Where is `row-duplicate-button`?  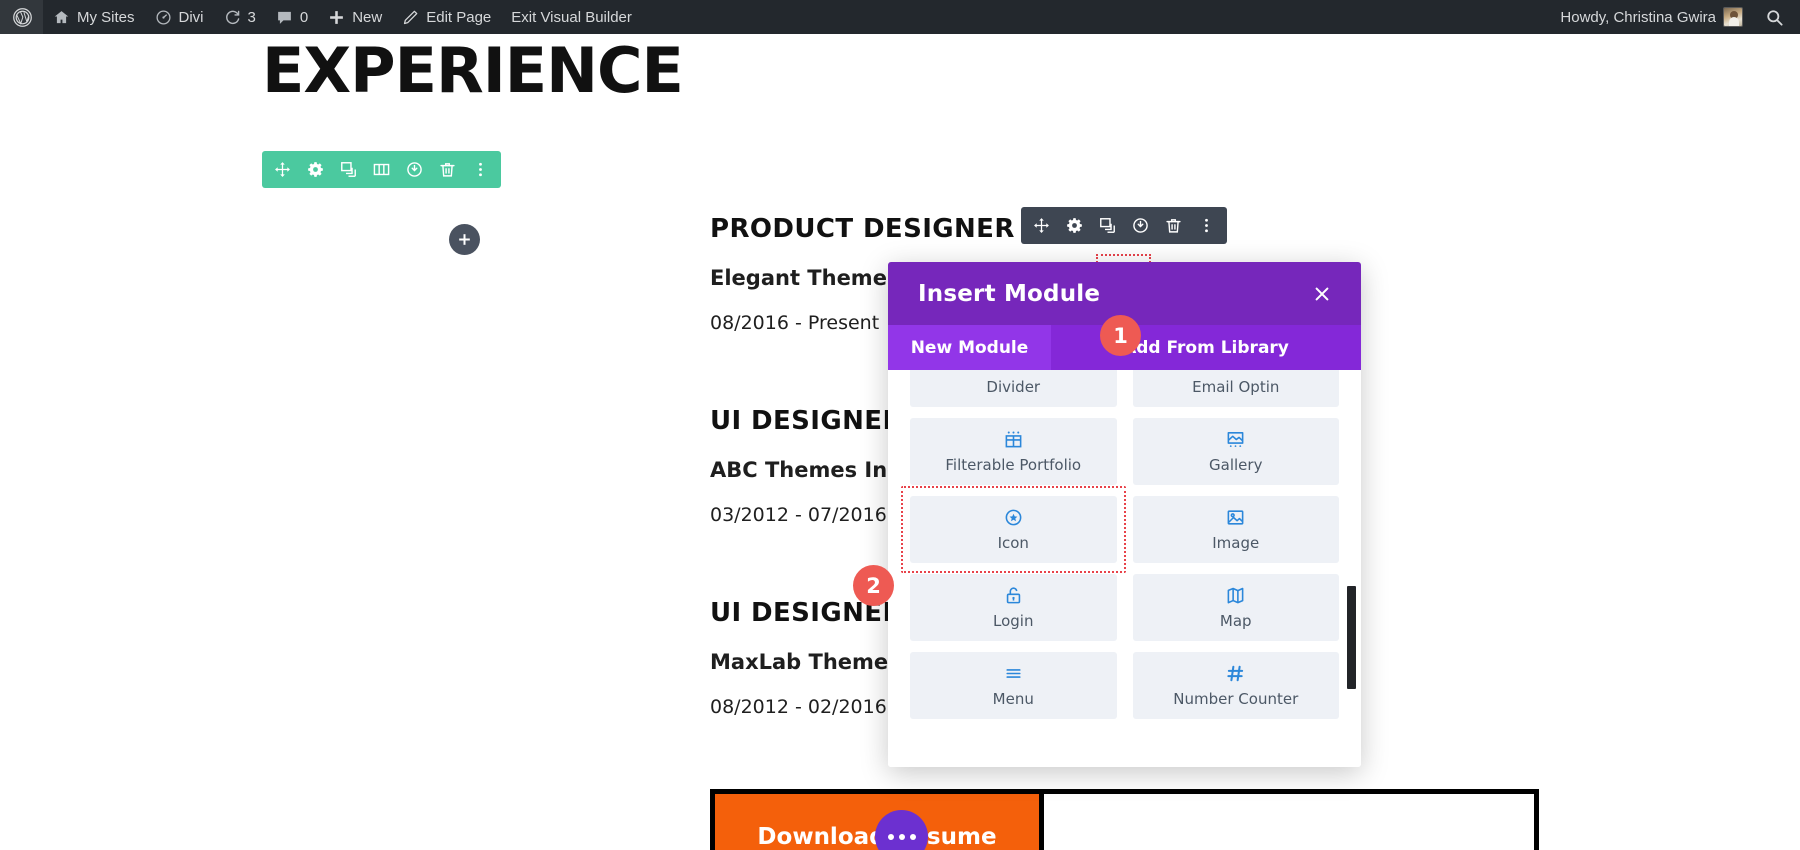
row-duplicate-button is located at coordinates (348, 169).